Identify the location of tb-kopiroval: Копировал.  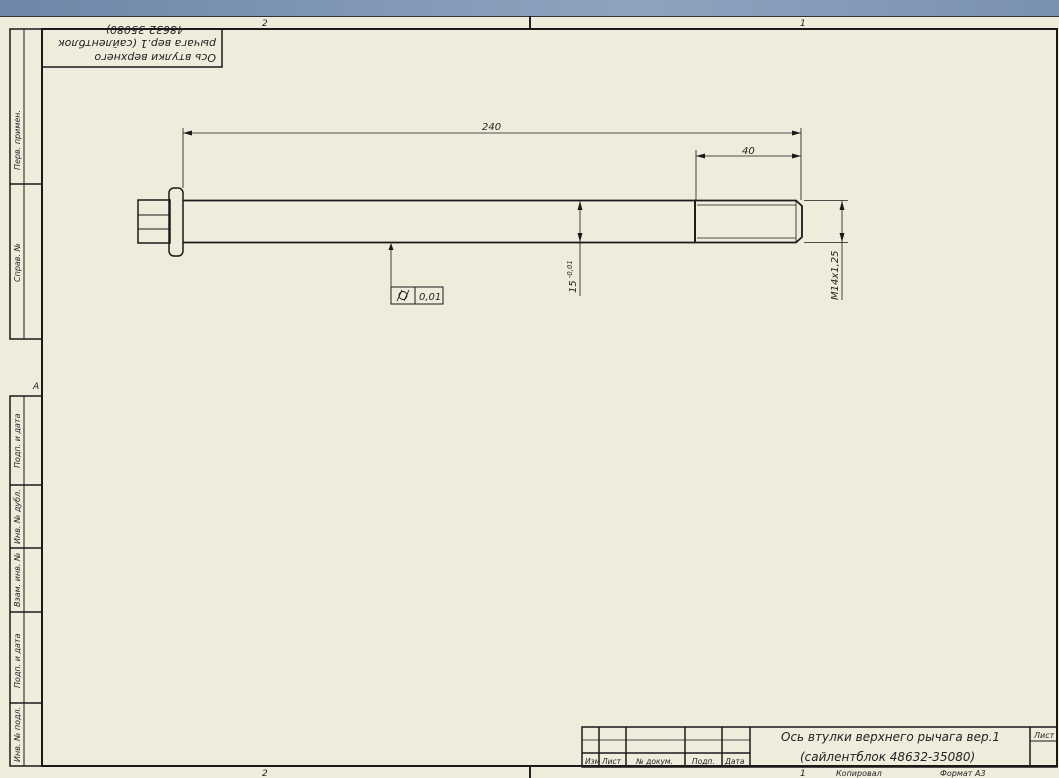
(859, 773).